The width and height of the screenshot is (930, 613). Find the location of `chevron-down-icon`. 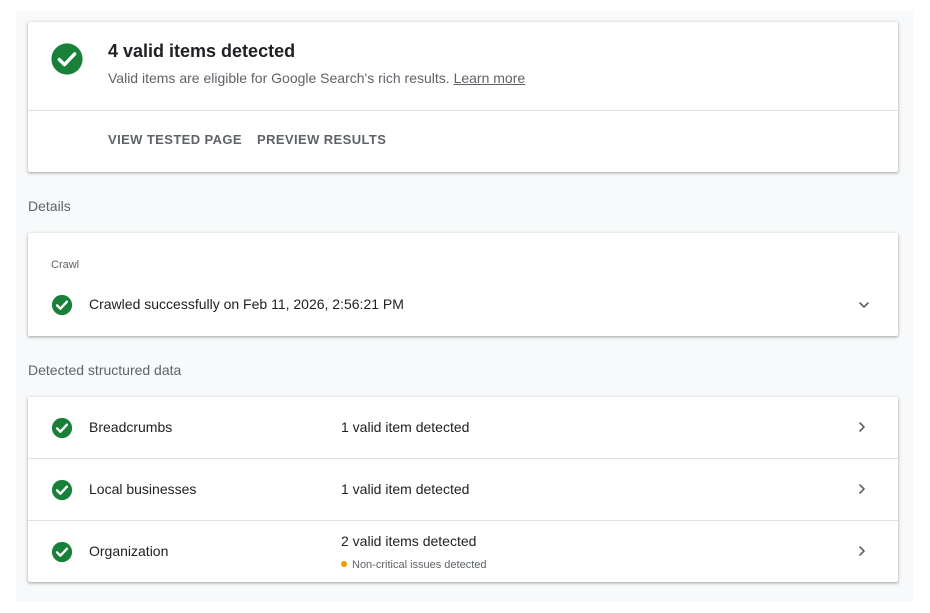

chevron-down-icon is located at coordinates (864, 307).